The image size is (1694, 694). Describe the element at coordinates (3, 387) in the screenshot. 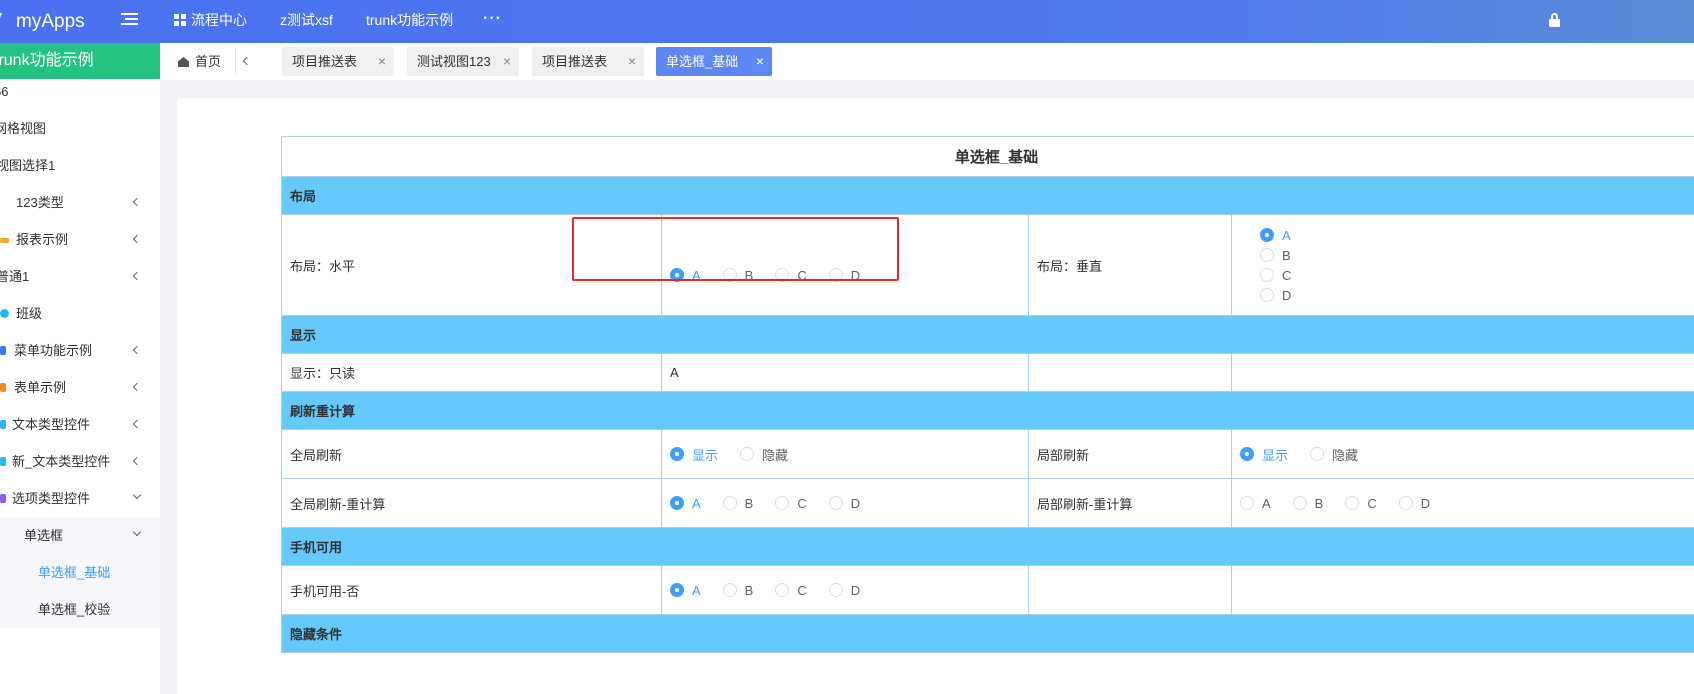

I see `table-icon` at that location.